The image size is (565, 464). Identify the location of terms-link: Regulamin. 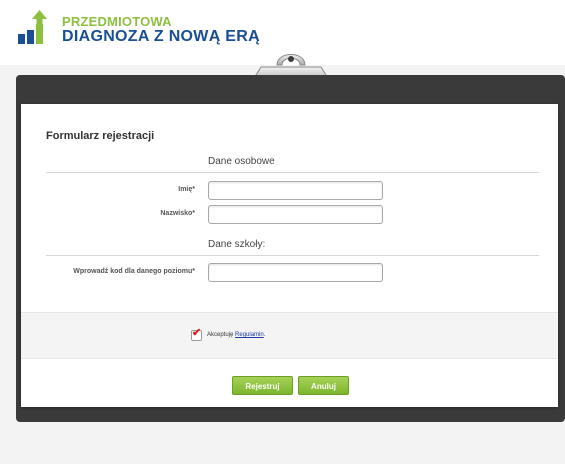
(249, 335).